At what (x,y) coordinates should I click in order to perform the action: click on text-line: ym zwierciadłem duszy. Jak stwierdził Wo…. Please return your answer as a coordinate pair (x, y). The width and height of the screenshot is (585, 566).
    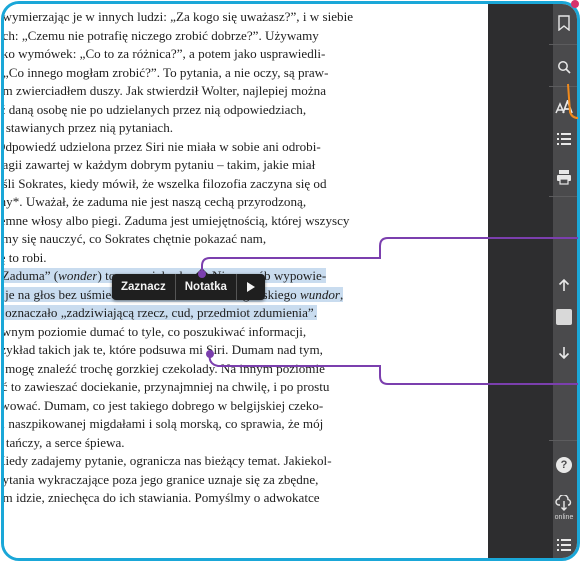
    Looking at the image, I should click on (244, 91).